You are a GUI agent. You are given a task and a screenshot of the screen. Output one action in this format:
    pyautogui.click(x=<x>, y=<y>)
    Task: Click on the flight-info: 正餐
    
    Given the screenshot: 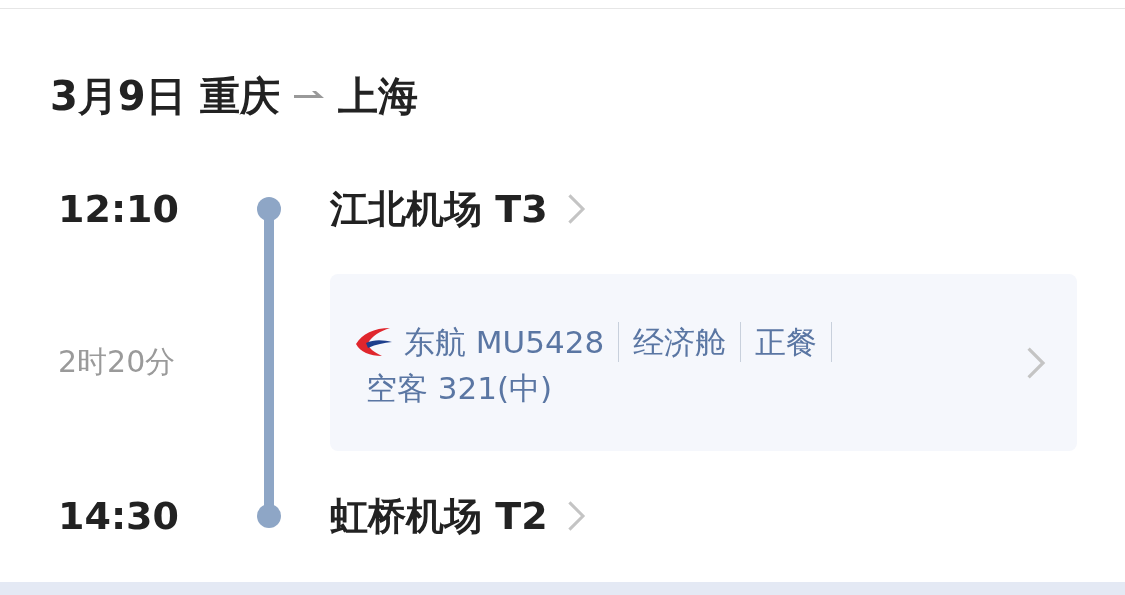 What is the action you would take?
    pyautogui.click(x=787, y=341)
    